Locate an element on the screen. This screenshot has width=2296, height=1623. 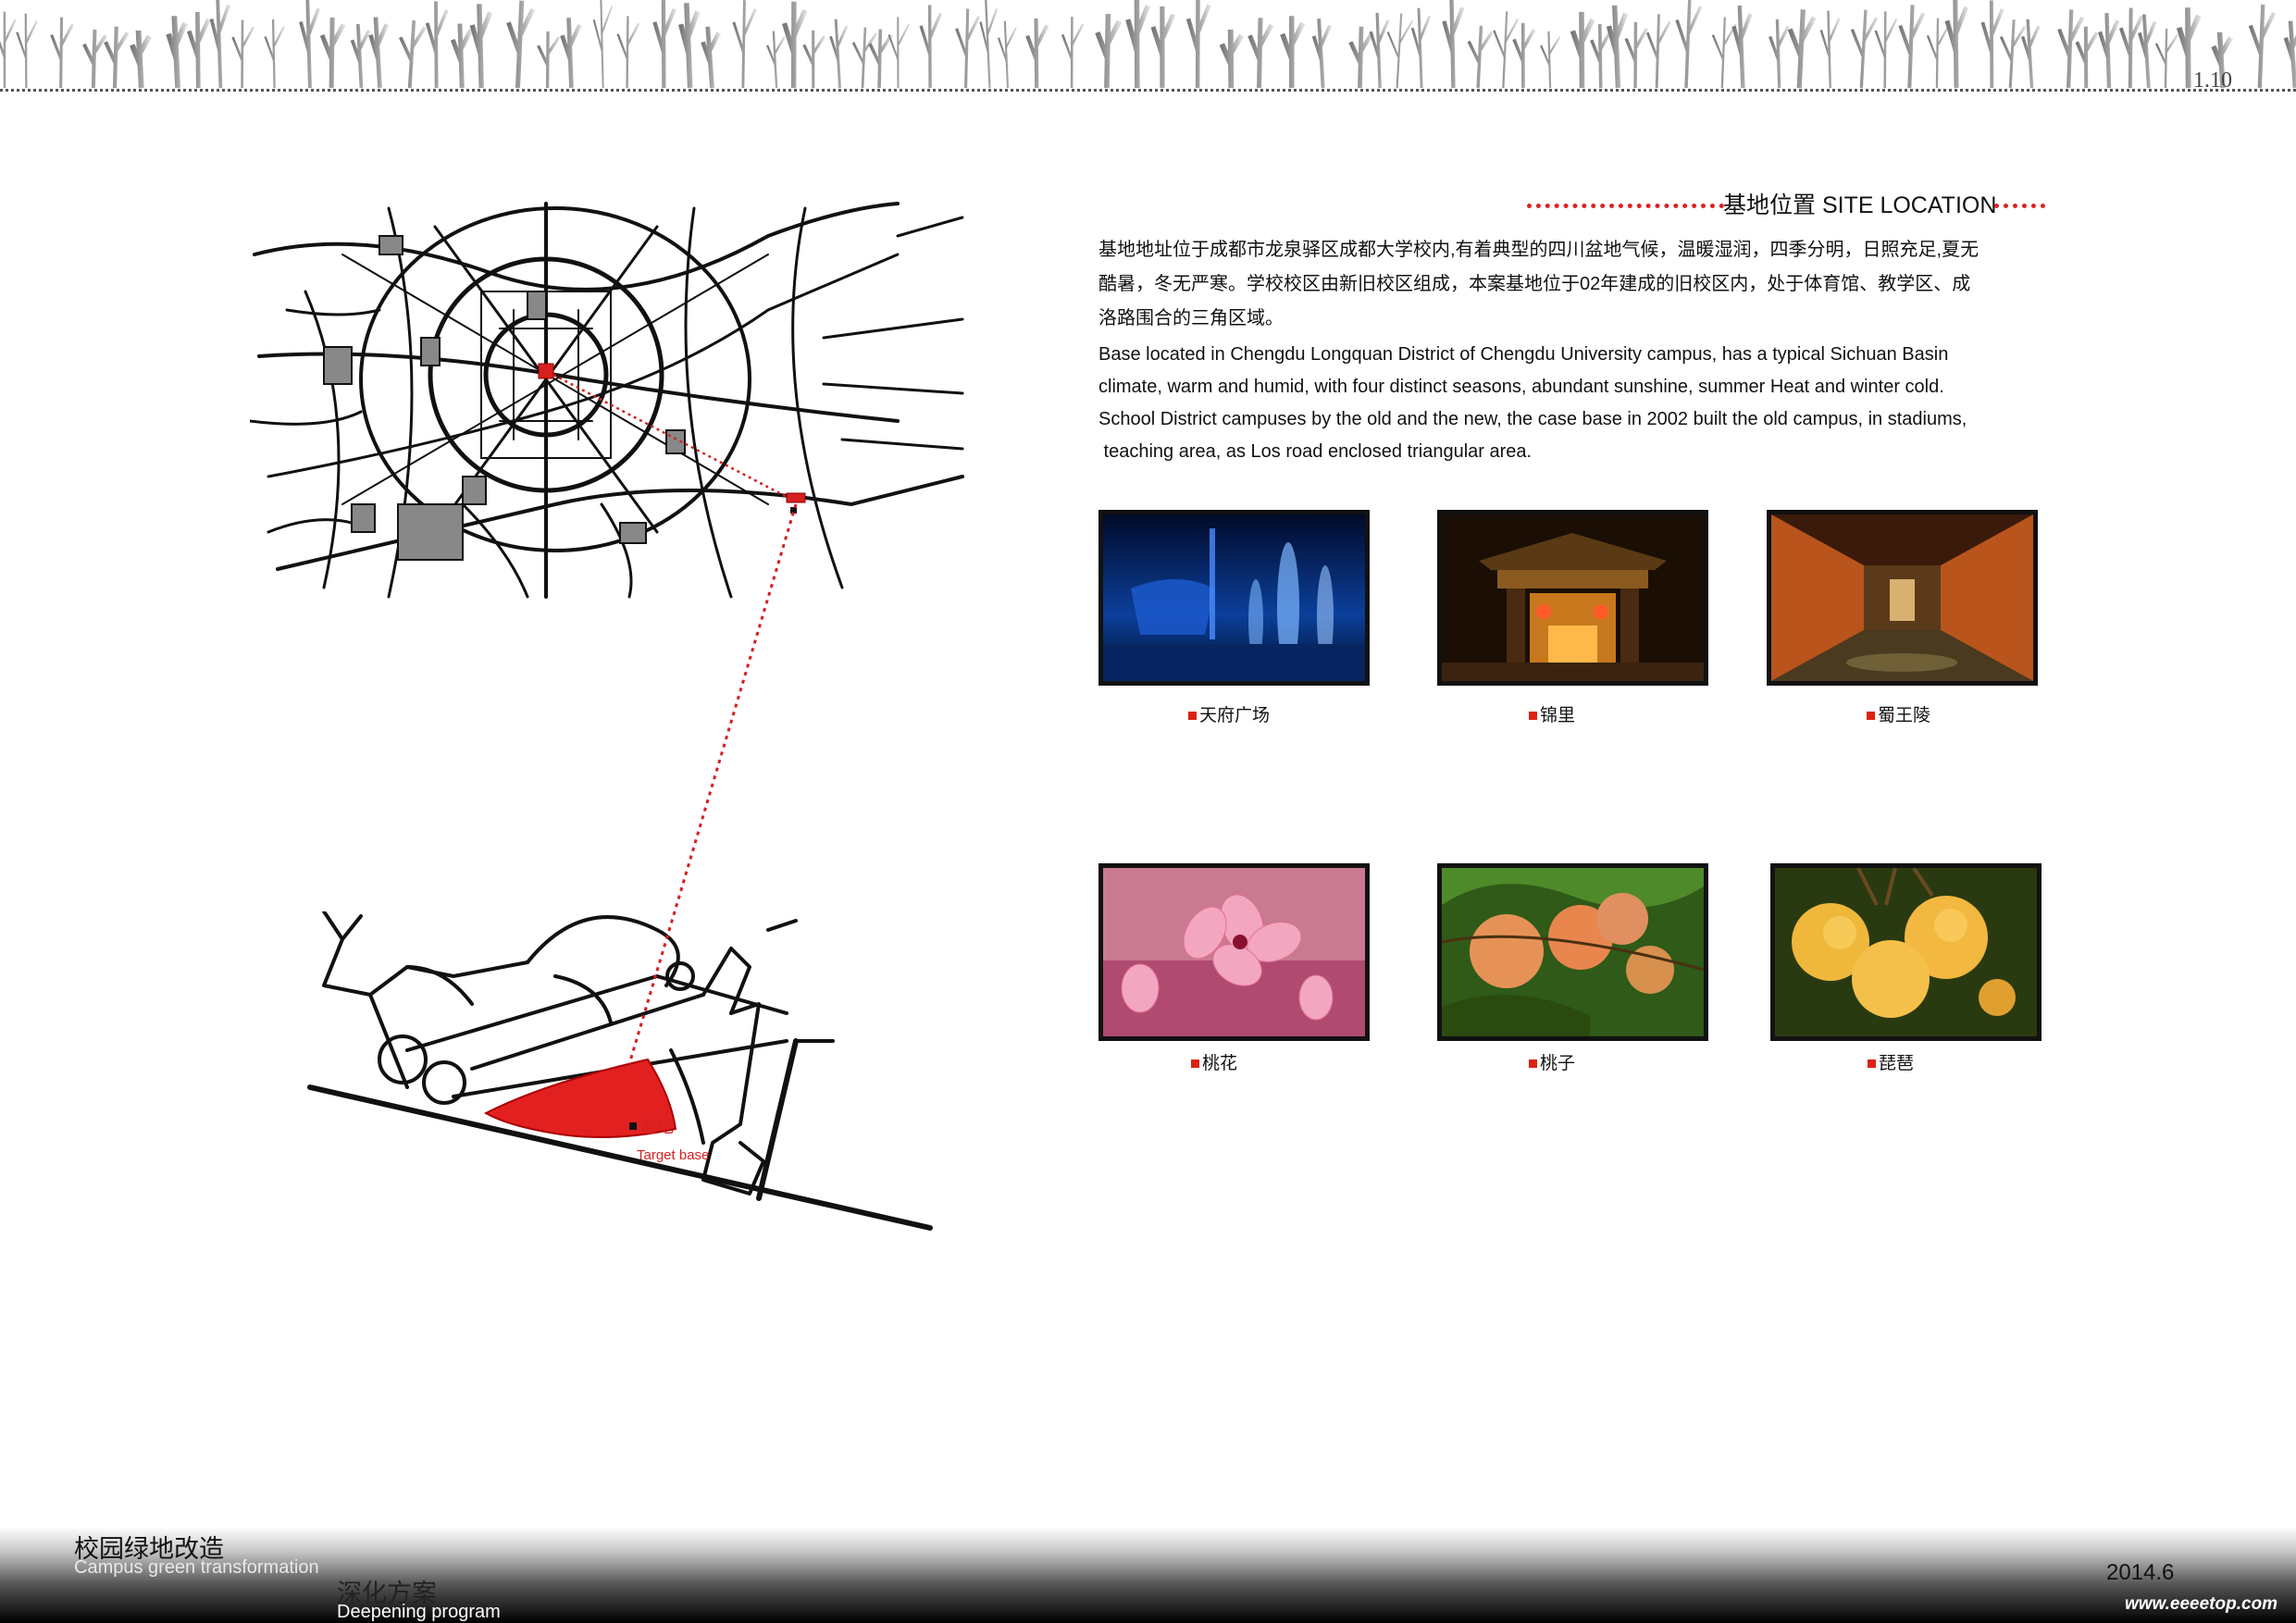
tree-silhouette-banner is located at coordinates (1148, 44).